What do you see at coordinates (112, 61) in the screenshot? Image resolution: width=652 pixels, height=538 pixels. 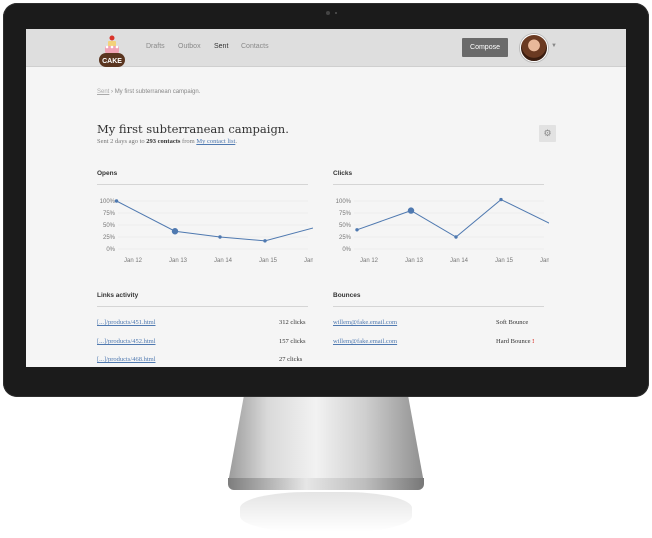 I see `logo-text: CAKE` at bounding box center [112, 61].